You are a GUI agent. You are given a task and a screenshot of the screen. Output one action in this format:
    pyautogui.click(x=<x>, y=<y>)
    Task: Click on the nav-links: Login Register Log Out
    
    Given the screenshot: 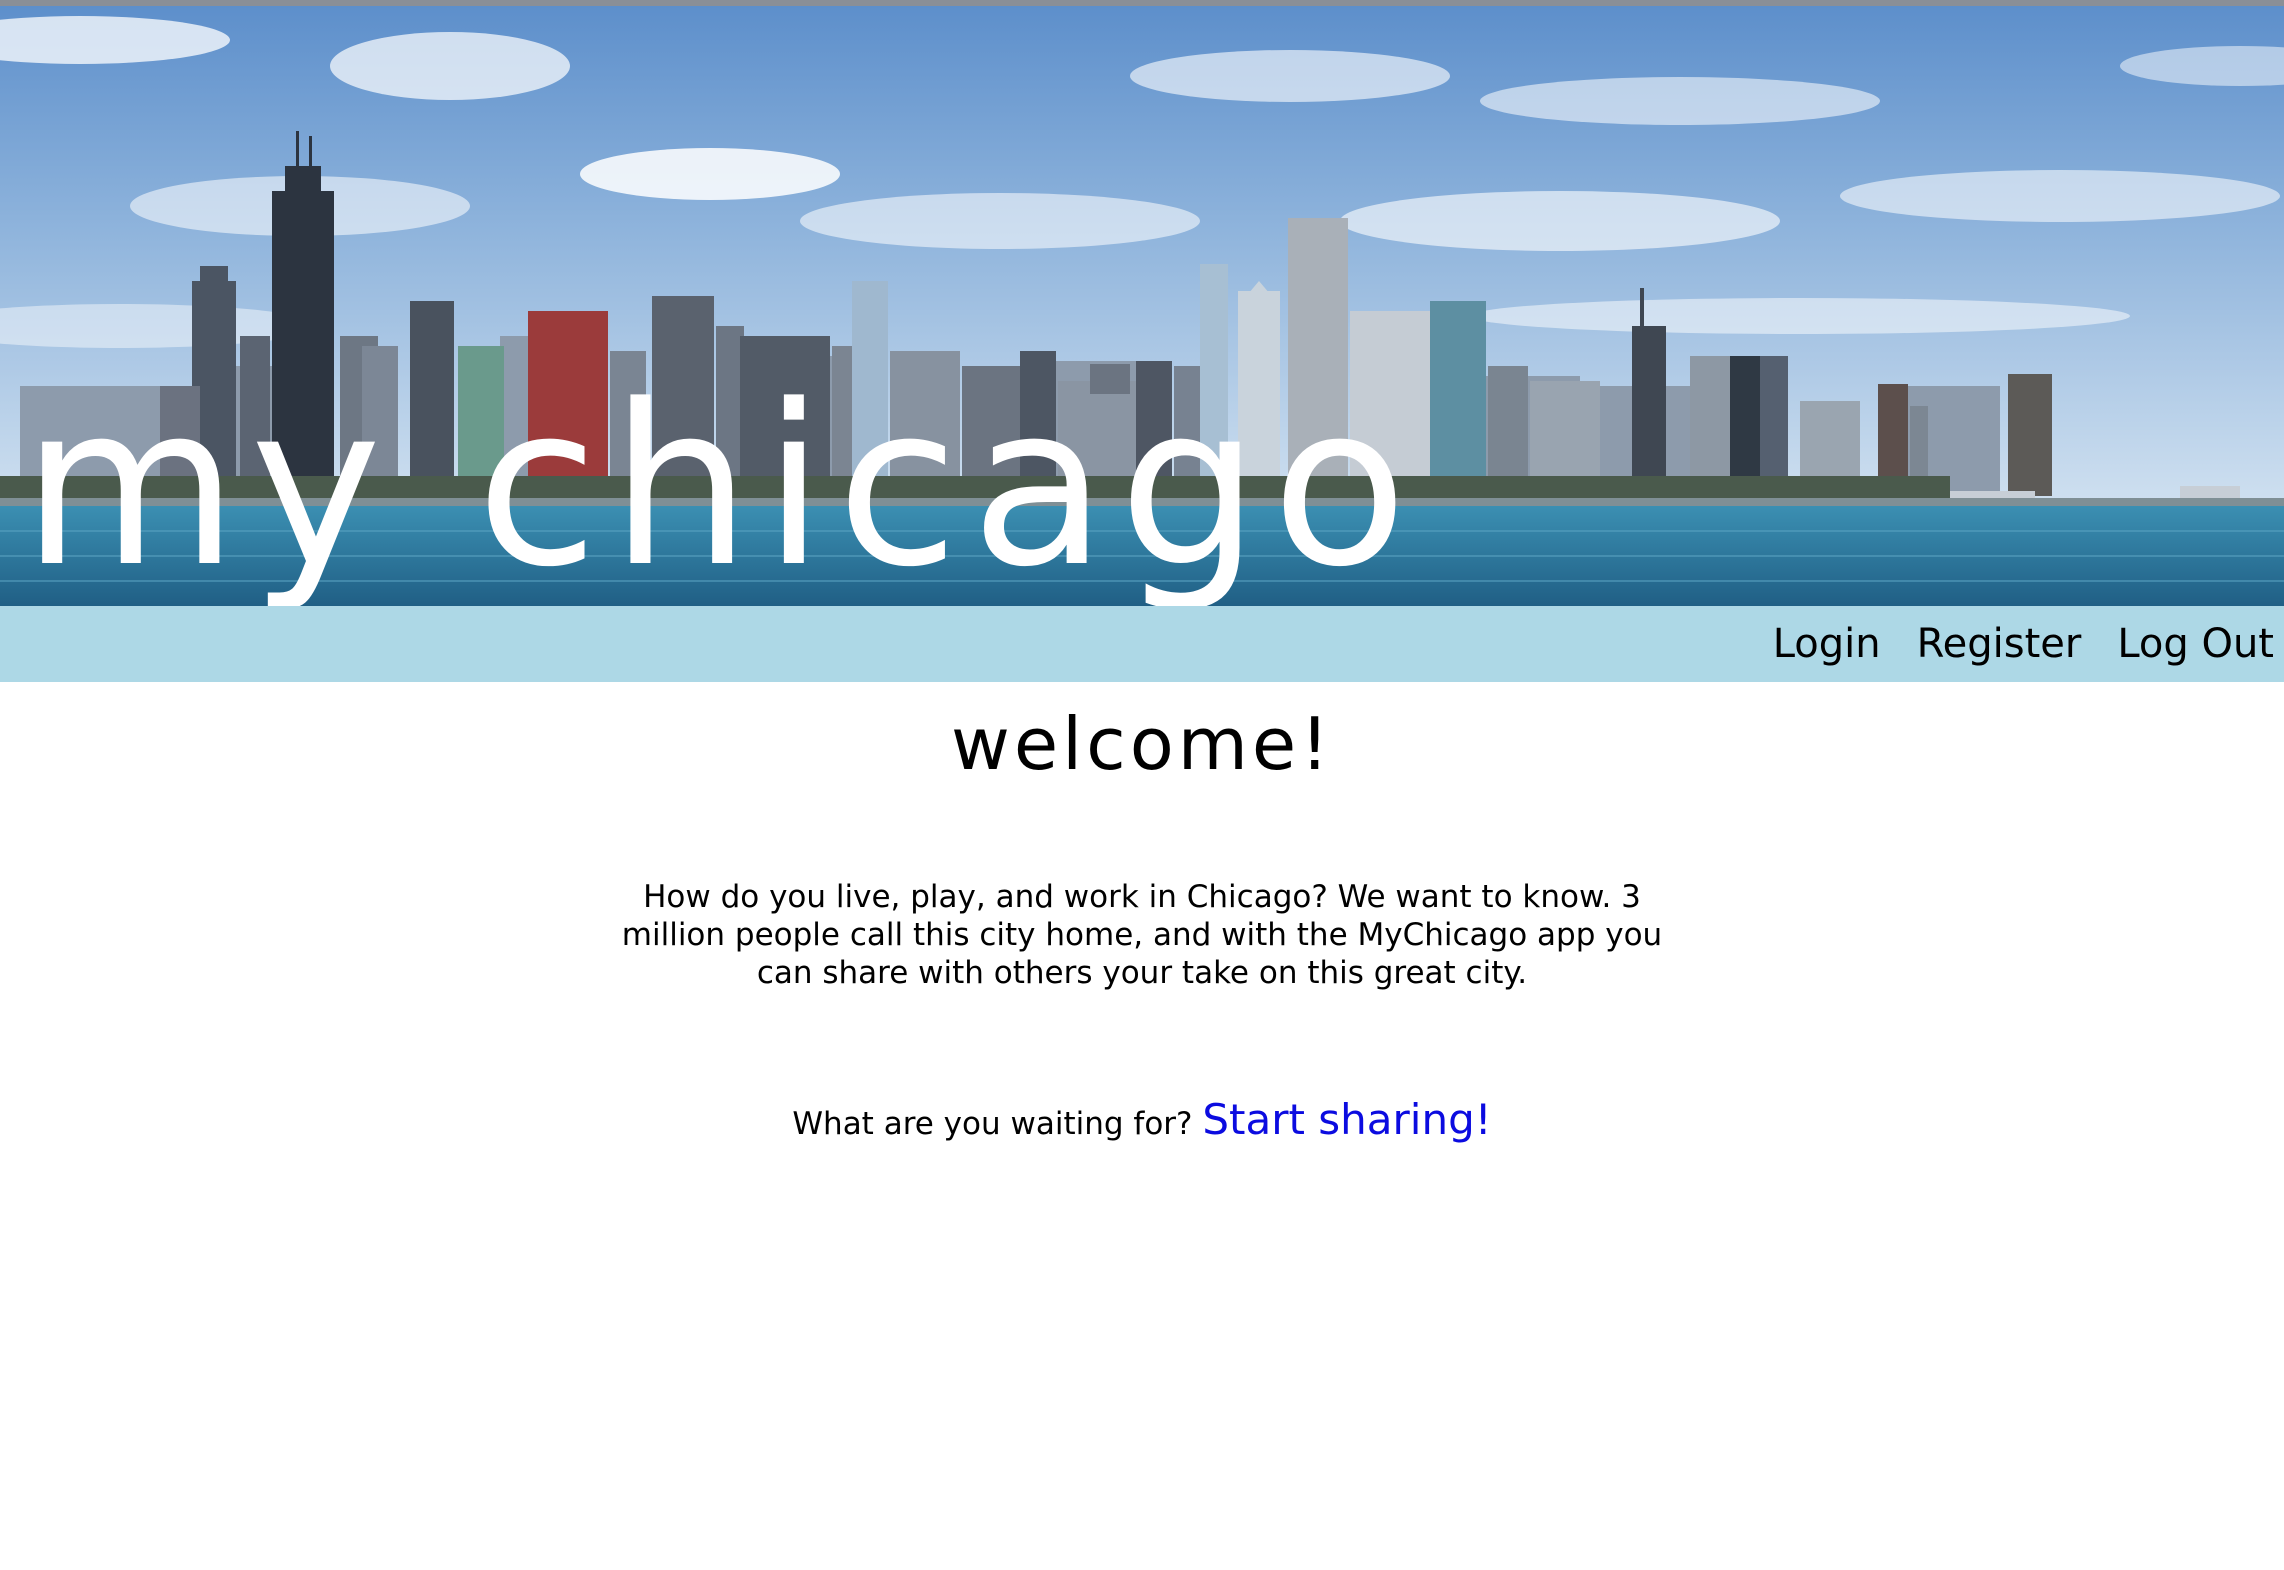 What is the action you would take?
    pyautogui.click(x=2023, y=644)
    